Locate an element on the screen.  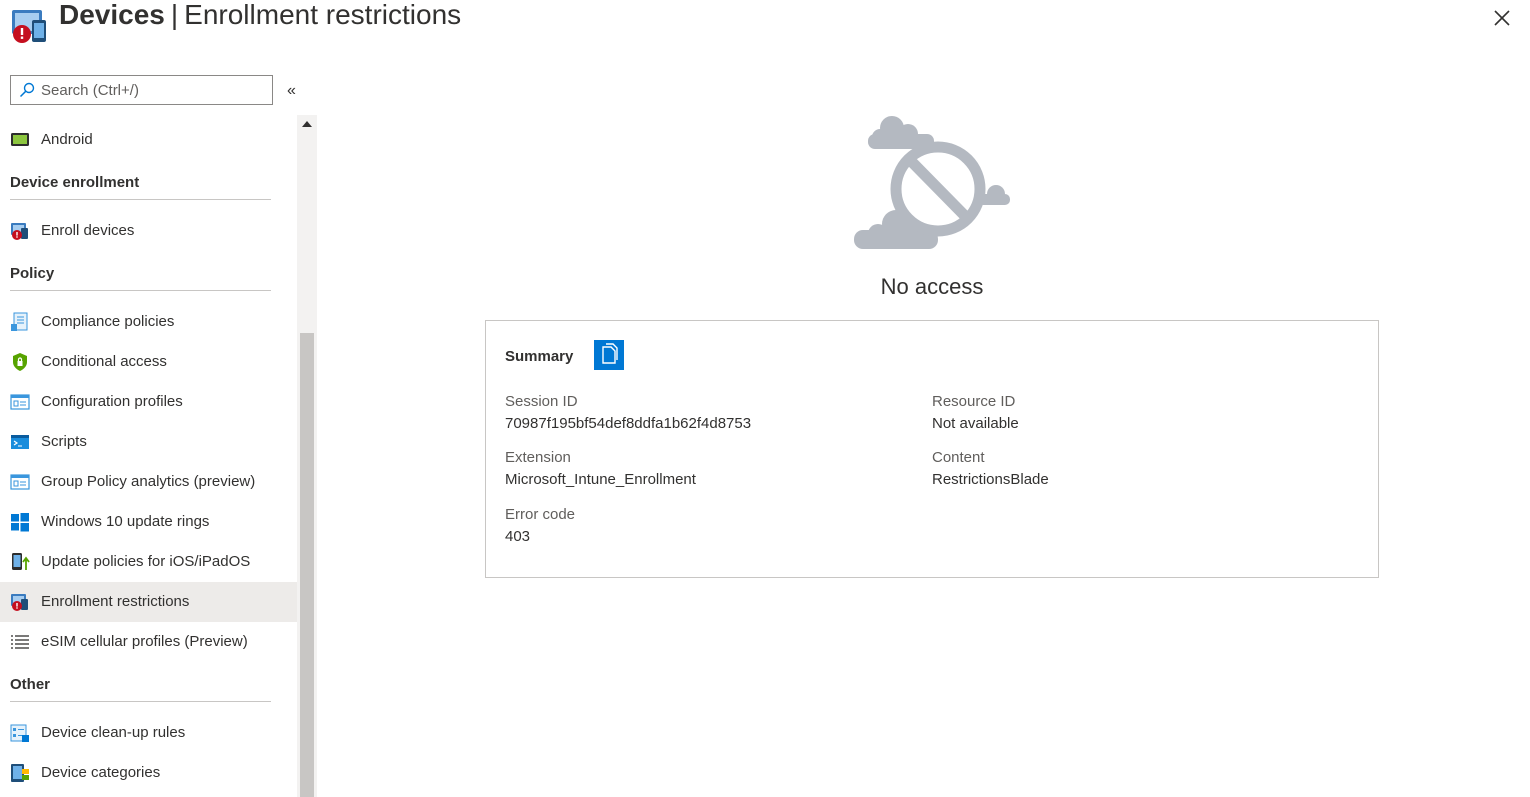
compliance-document-icon is located at coordinates (19, 321).